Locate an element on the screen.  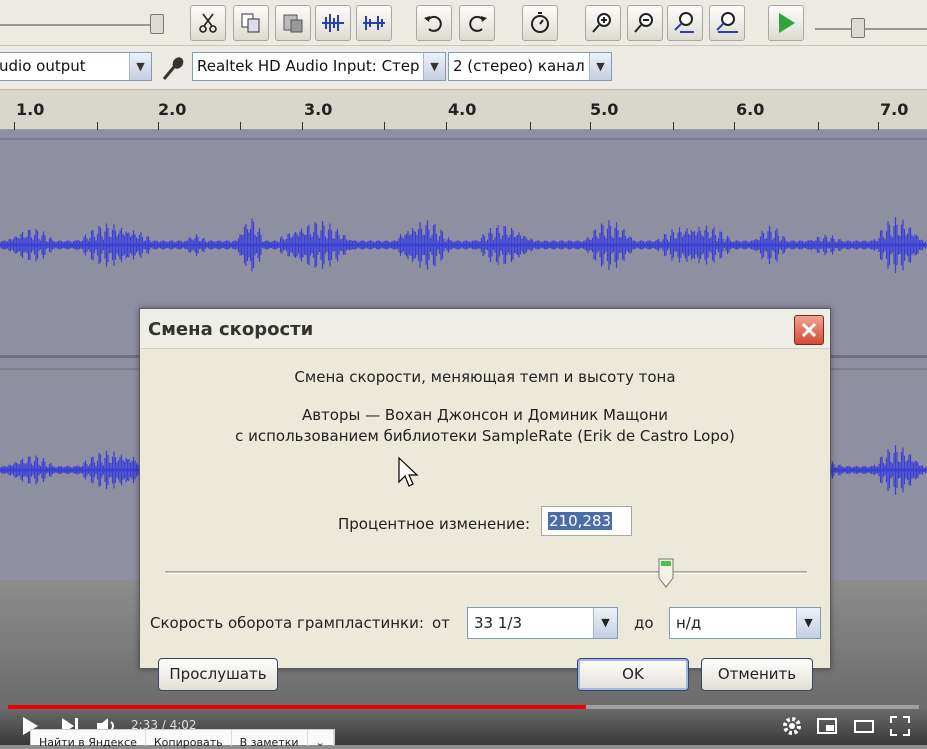
copy-icon is located at coordinates (251, 23).